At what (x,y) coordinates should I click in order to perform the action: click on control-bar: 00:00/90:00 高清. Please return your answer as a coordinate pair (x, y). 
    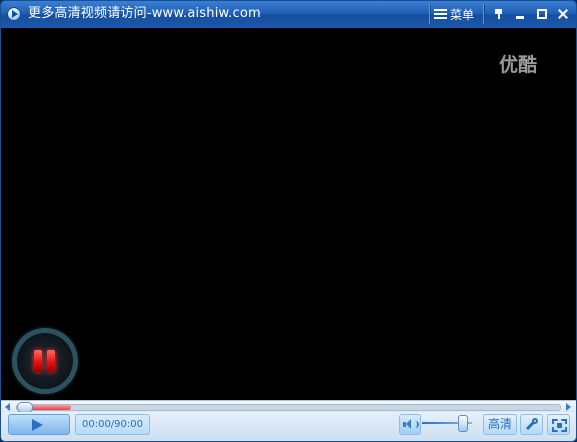
    Looking at the image, I should click on (288, 426).